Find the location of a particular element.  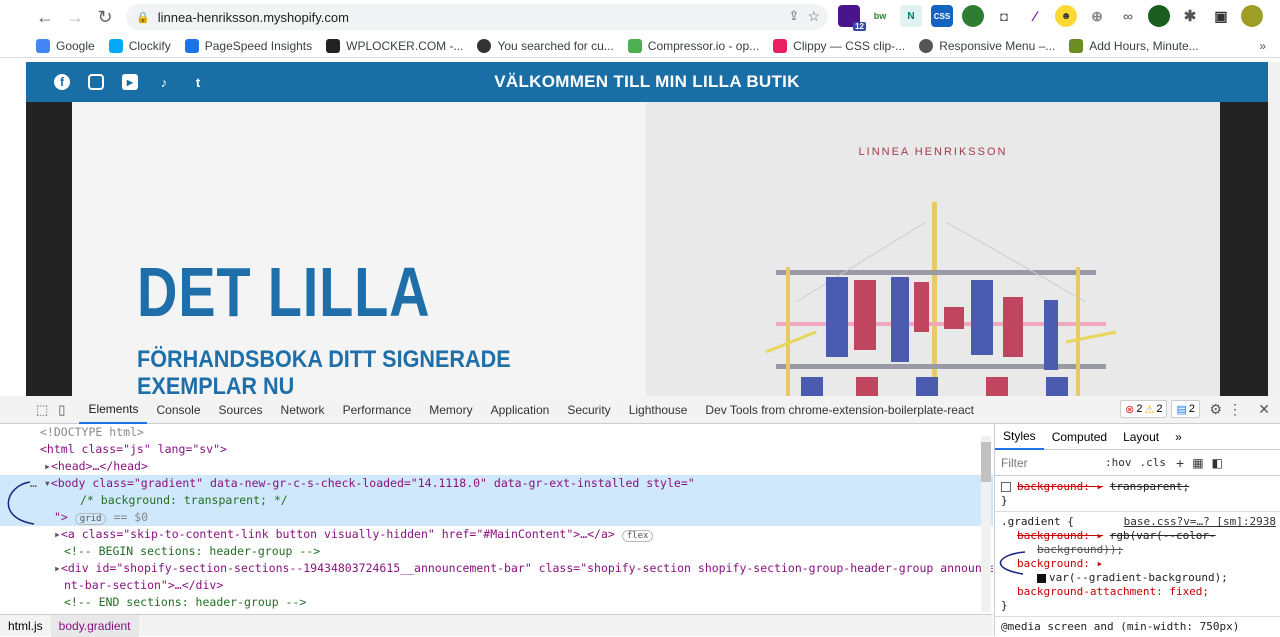

world-extension-icon: ⊕ is located at coordinates (1097, 16).